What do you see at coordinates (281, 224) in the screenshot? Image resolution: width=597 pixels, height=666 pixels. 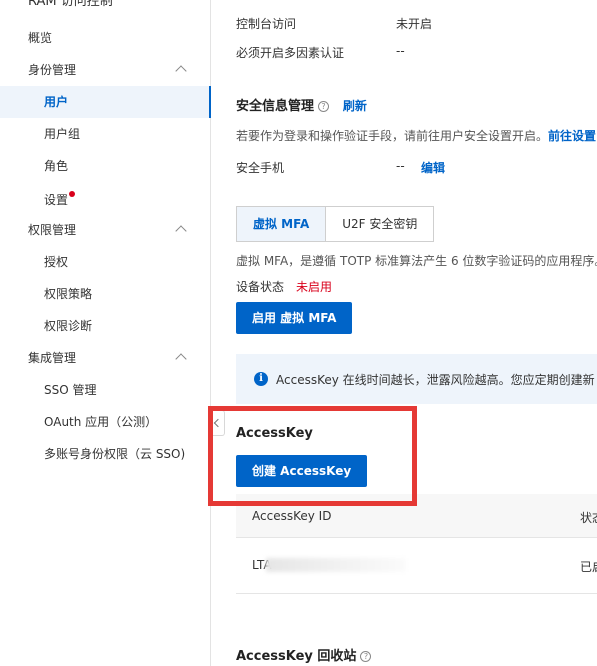 I see `tab-virtual-mfa: 虚拟 MFA` at bounding box center [281, 224].